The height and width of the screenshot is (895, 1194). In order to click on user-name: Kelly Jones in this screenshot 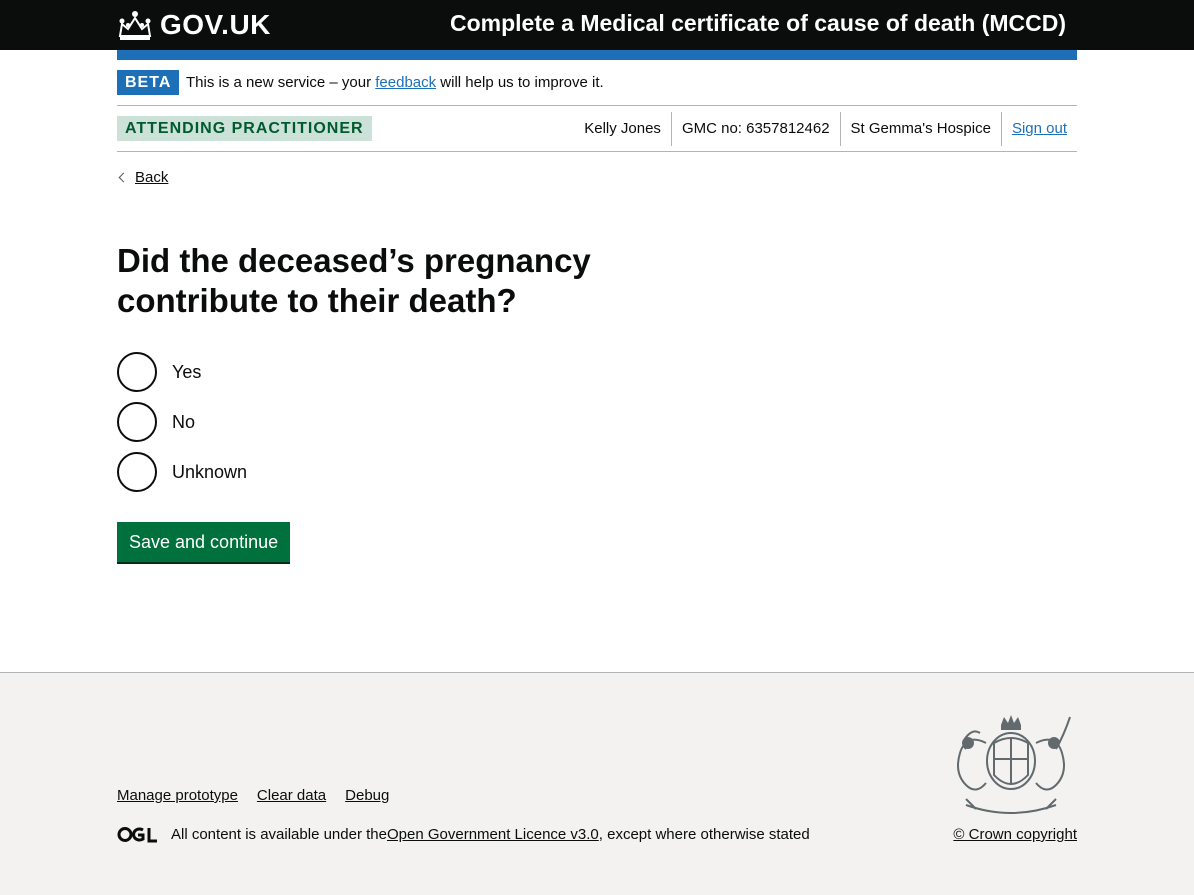, I will do `click(622, 128)`.